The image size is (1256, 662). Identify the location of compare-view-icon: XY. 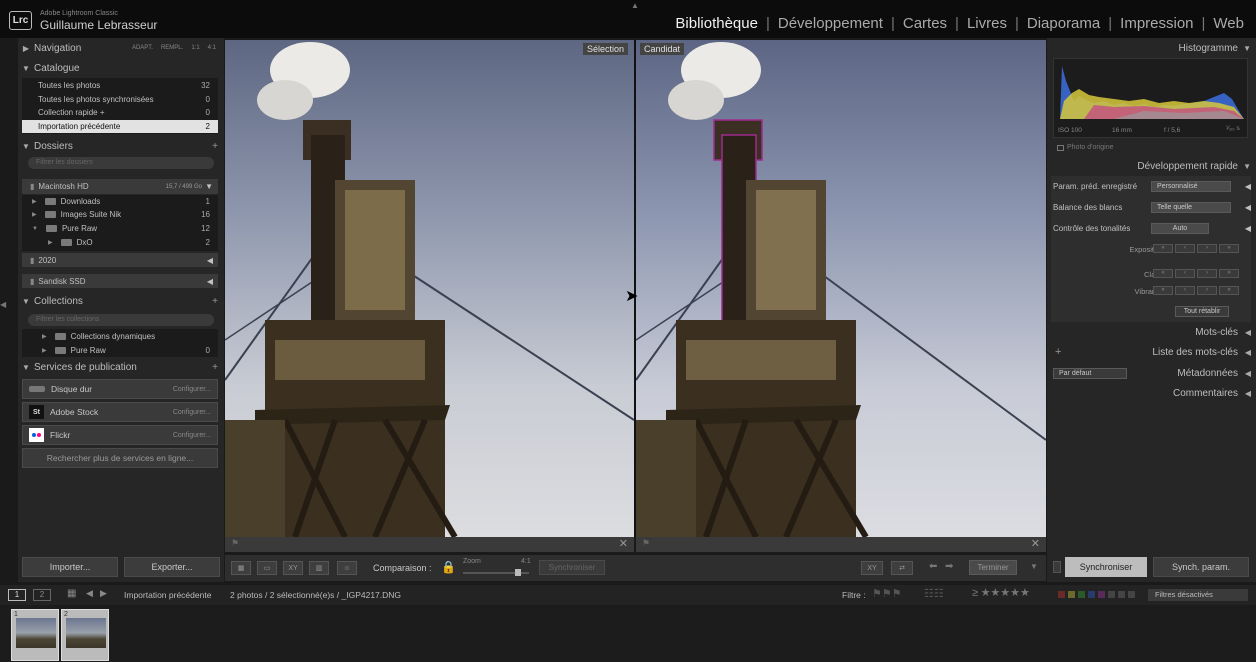
(293, 568).